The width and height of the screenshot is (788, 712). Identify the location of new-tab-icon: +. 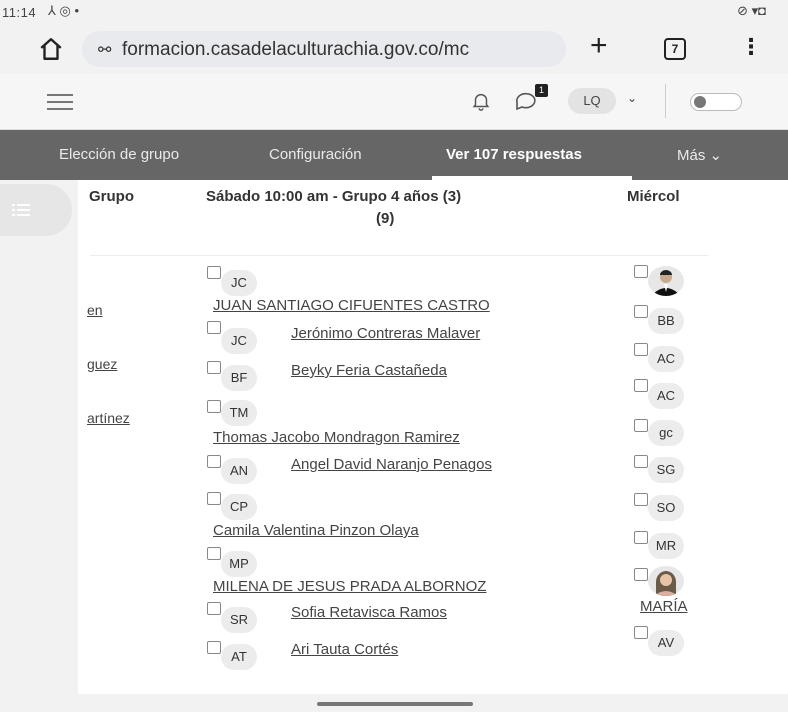
(599, 46).